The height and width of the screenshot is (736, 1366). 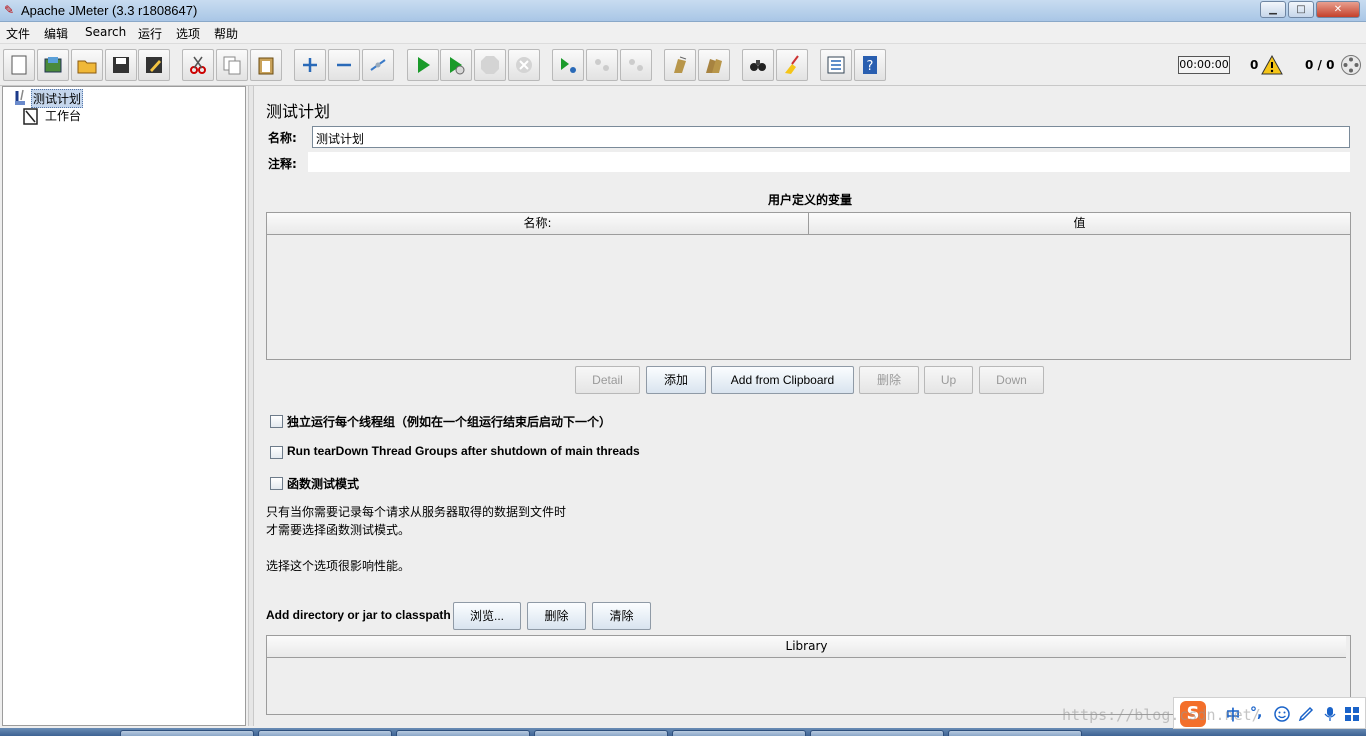 I want to click on cut-button, so click(x=198, y=65).